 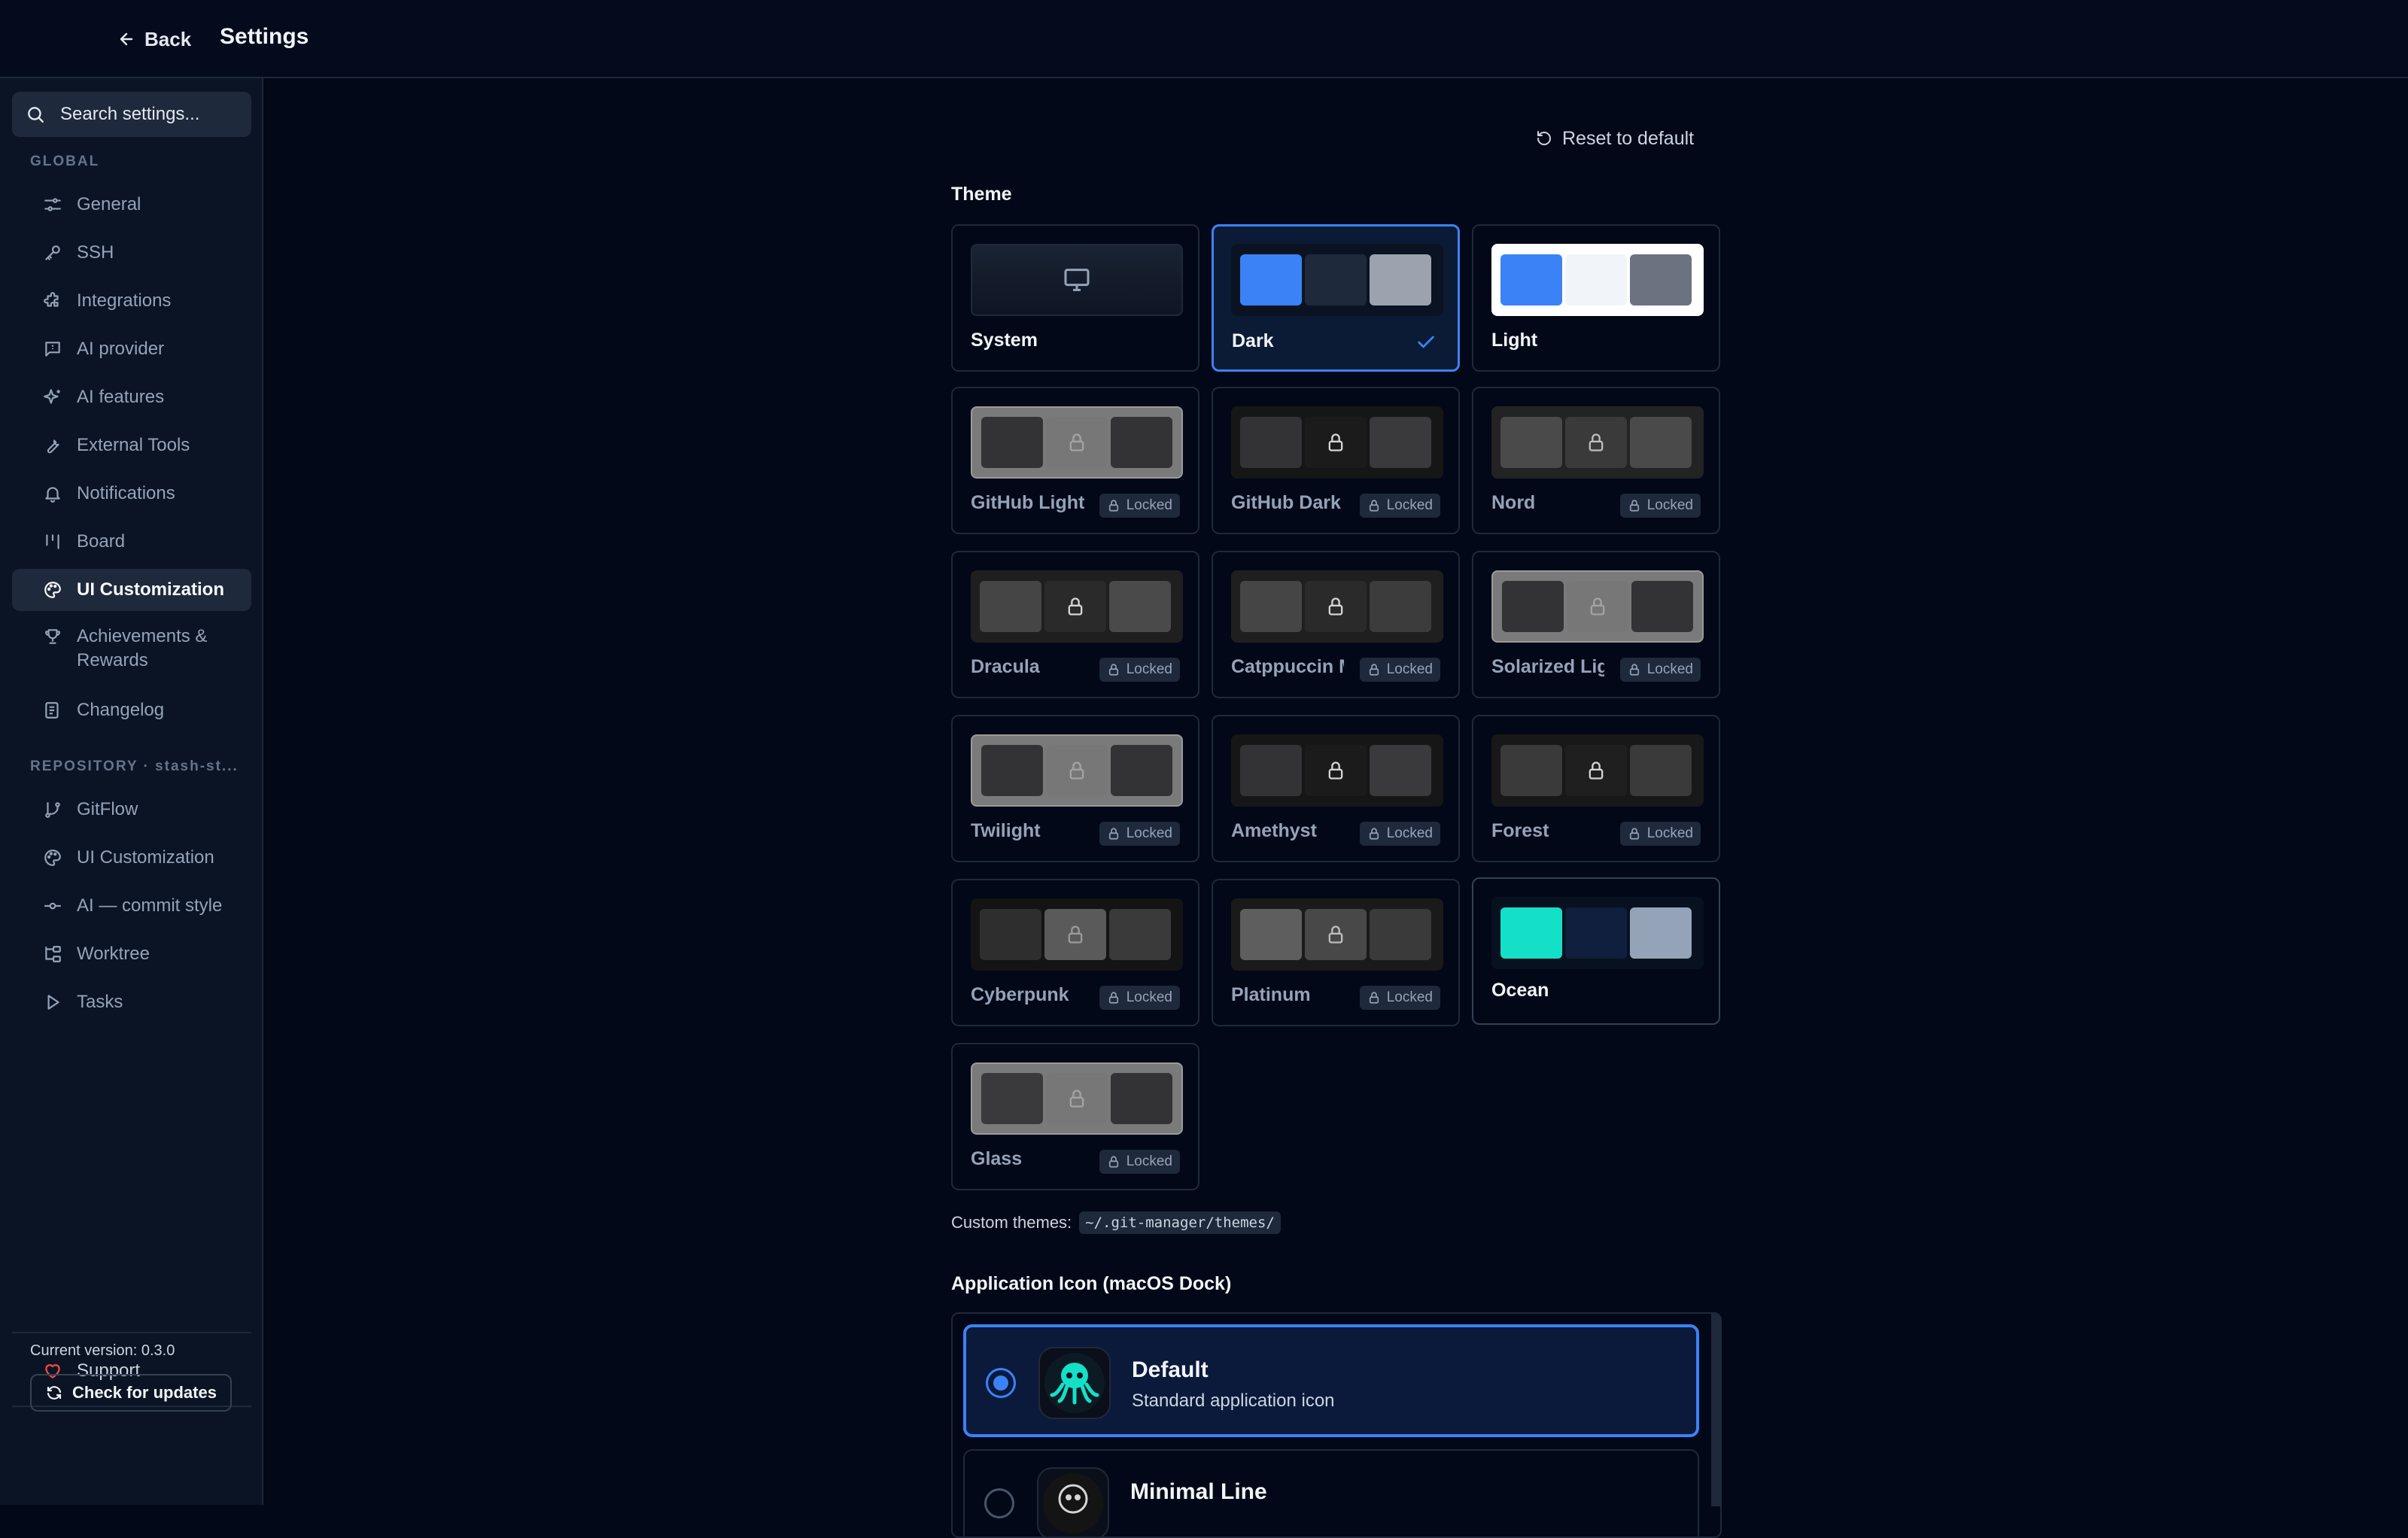 What do you see at coordinates (1715, 1410) in the screenshot?
I see `scrollbar` at bounding box center [1715, 1410].